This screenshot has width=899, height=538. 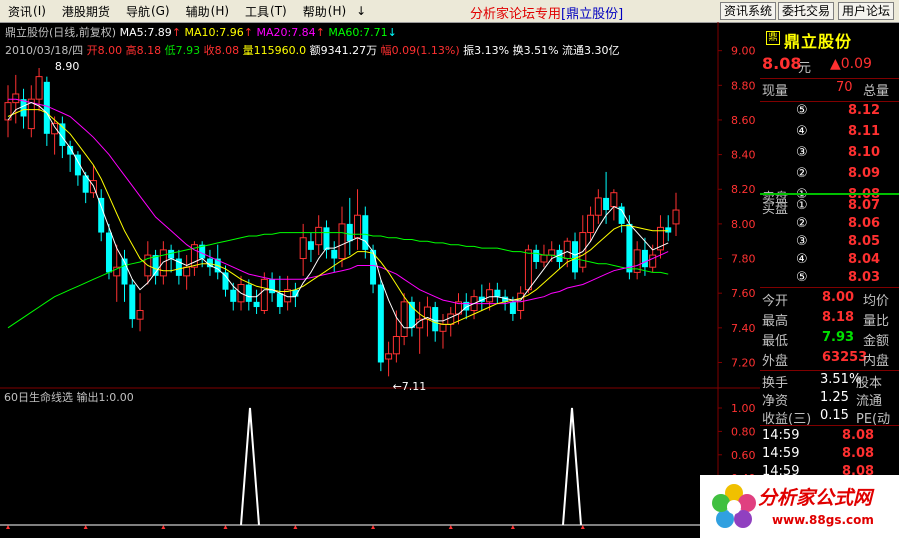 What do you see at coordinates (834, 415) in the screenshot?
I see `stat-value: 0.15` at bounding box center [834, 415].